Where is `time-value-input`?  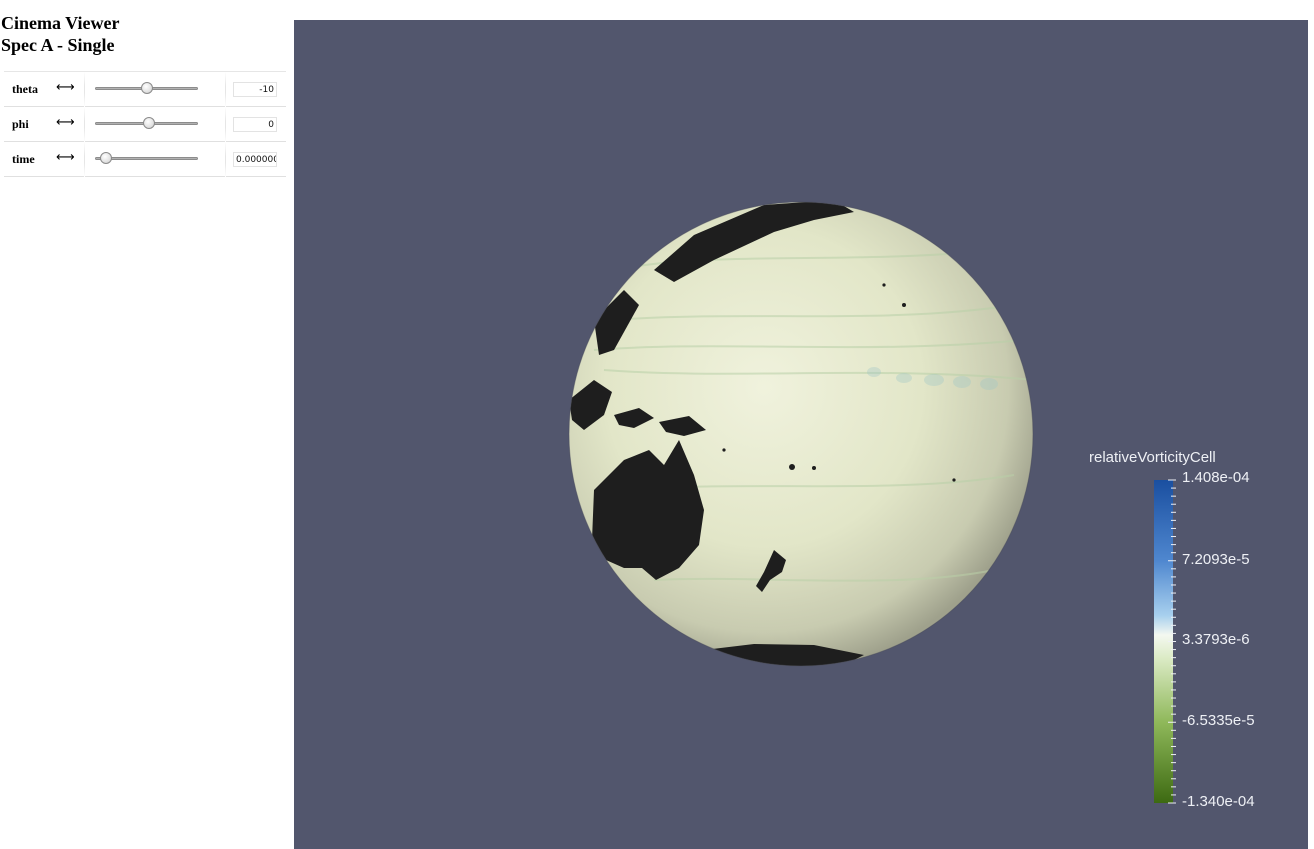
time-value-input is located at coordinates (255, 159).